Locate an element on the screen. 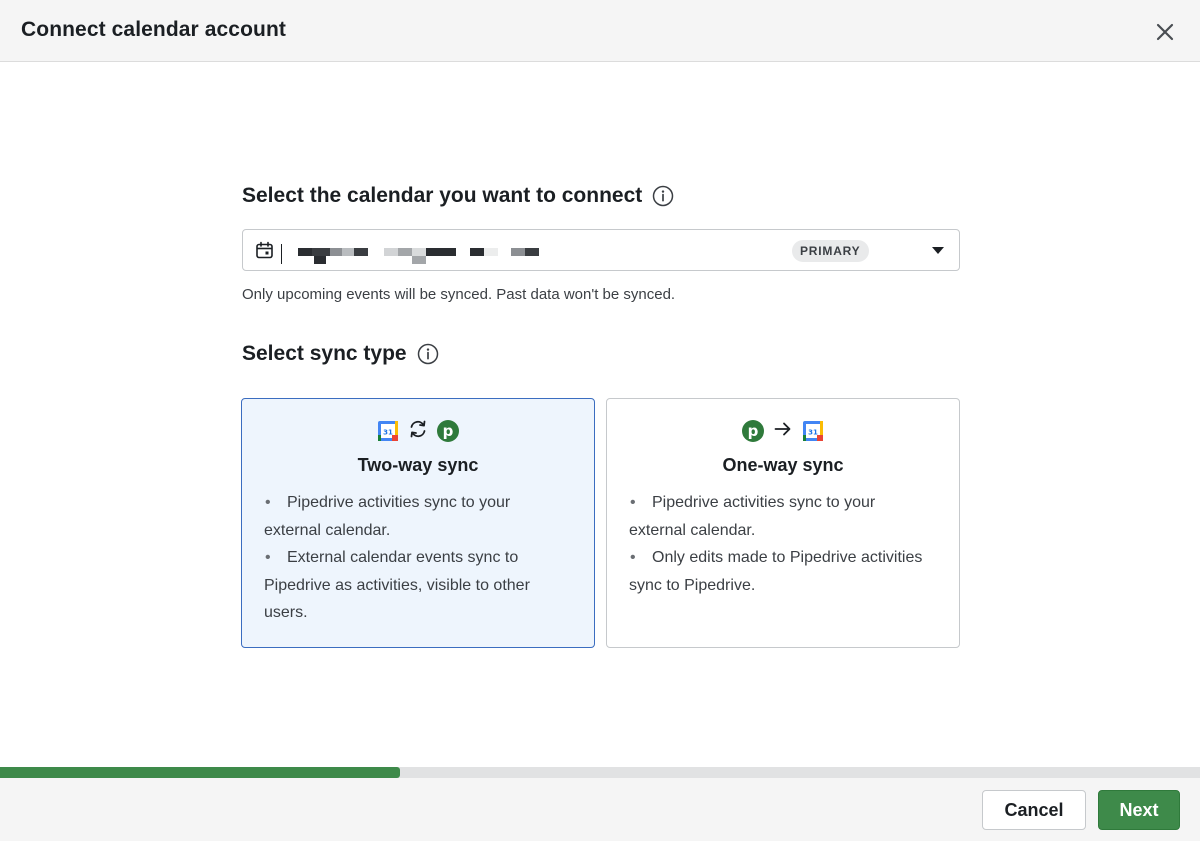 The height and width of the screenshot is (841, 1200). dialog-title: Connect calendar account is located at coordinates (153, 29).